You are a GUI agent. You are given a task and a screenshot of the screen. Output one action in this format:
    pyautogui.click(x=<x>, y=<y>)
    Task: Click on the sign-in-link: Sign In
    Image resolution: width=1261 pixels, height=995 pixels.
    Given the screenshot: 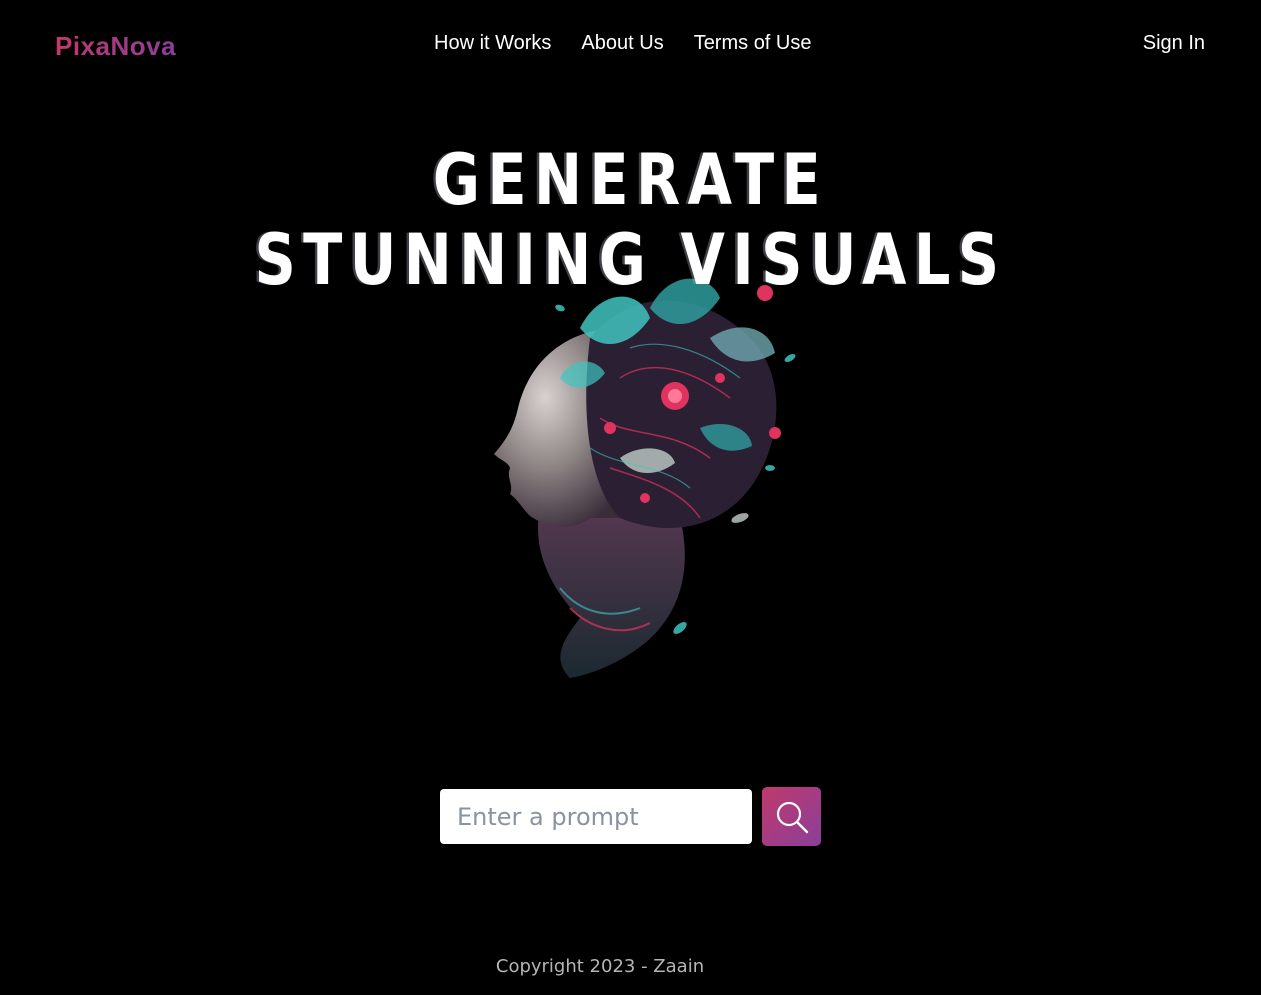 What is the action you would take?
    pyautogui.click(x=1174, y=43)
    